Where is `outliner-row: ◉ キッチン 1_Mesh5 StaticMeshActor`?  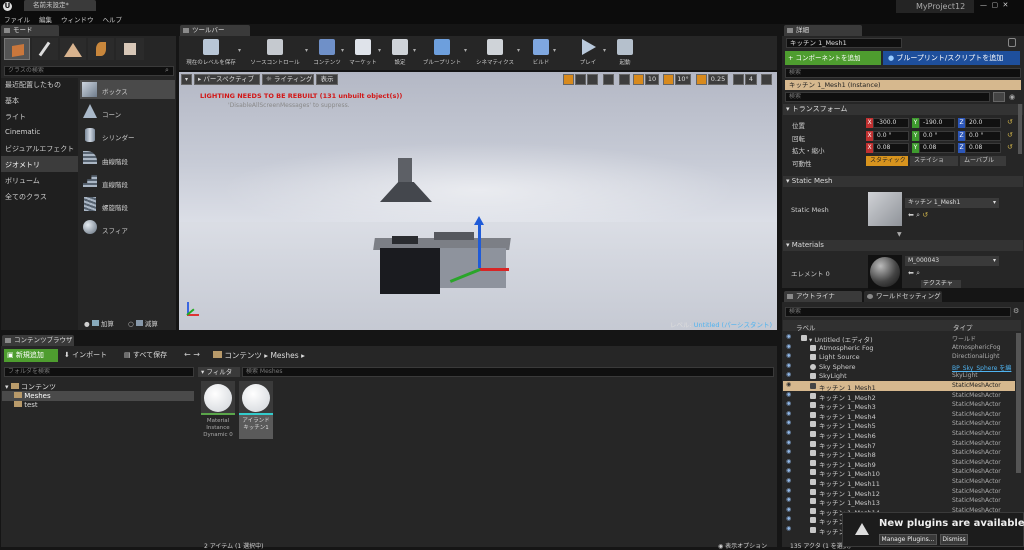
outliner-row: ◉ キッチン 1_Mesh5 StaticMeshActor is located at coordinates (899, 424).